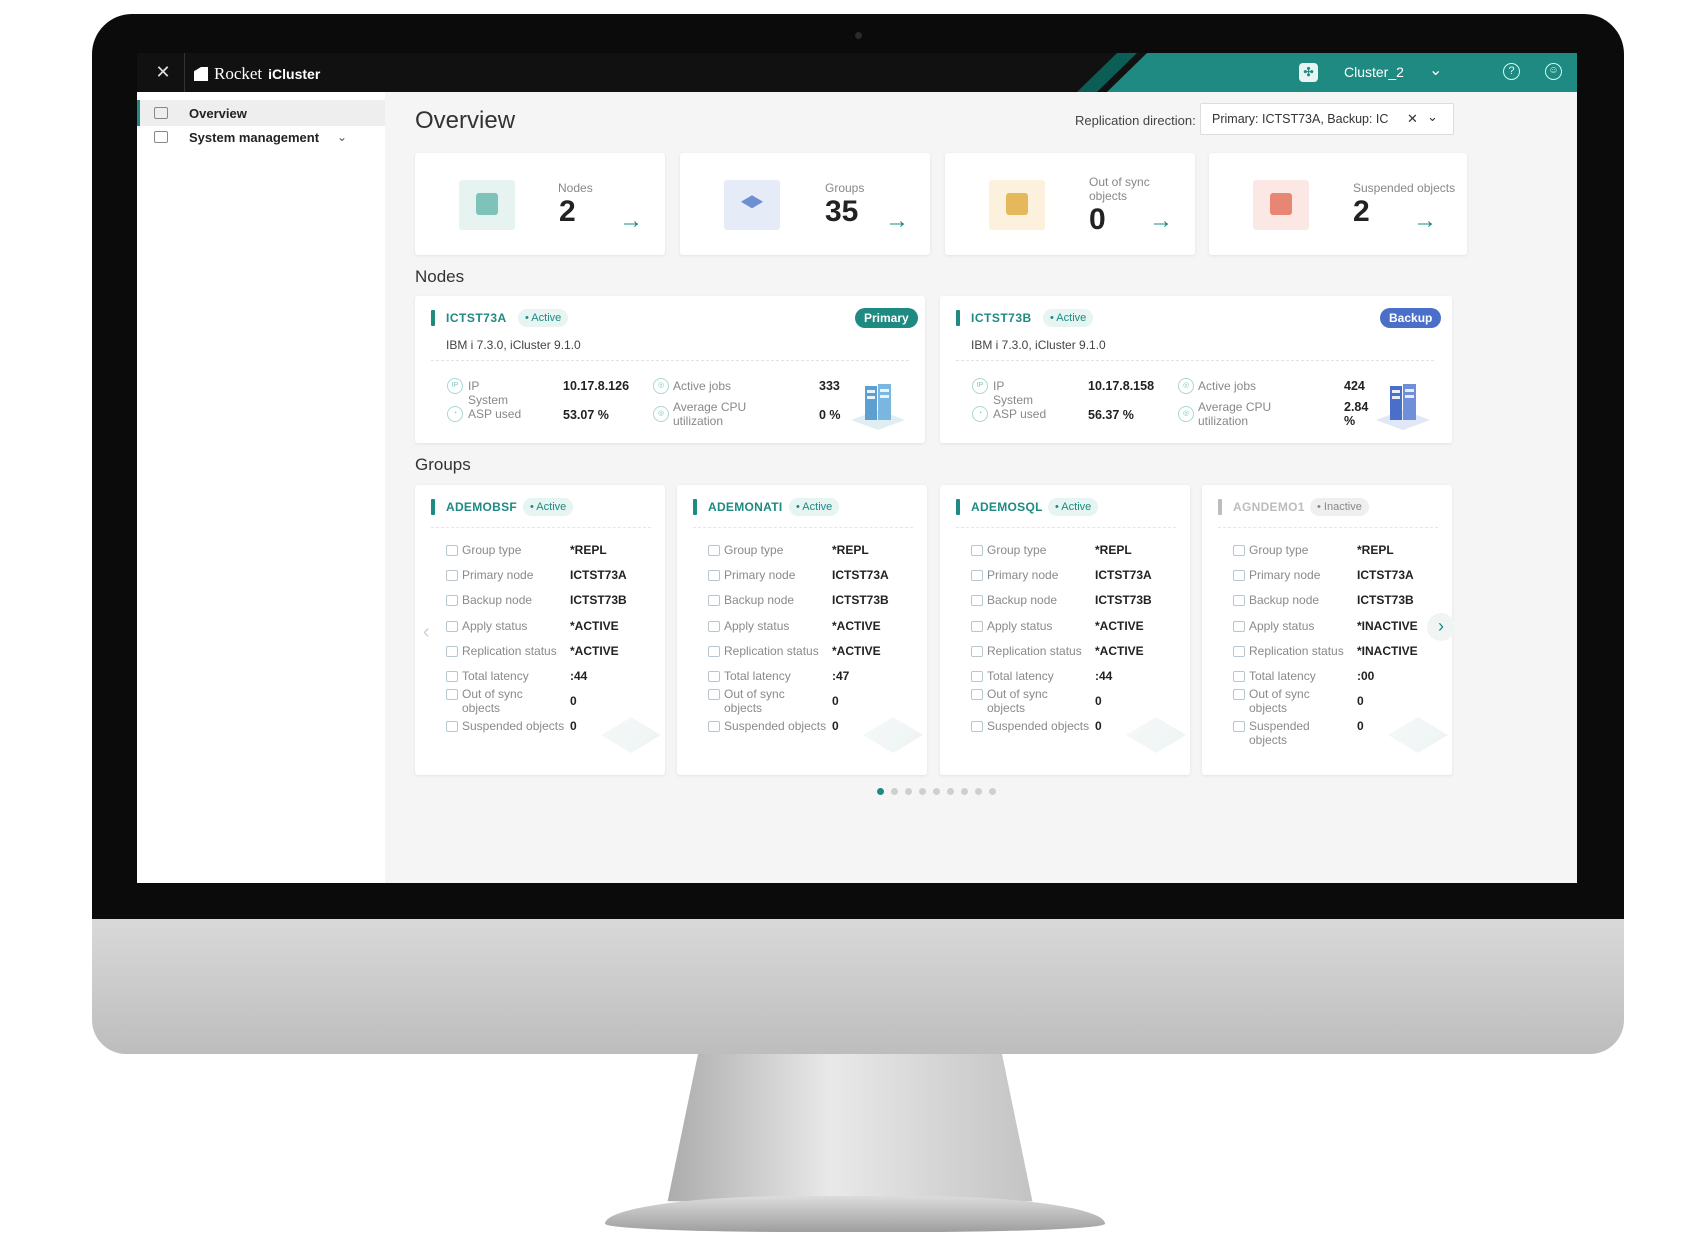 This screenshot has height=1239, width=1698. What do you see at coordinates (1385, 600) in the screenshot?
I see `group-field-value: ICTST73B` at bounding box center [1385, 600].